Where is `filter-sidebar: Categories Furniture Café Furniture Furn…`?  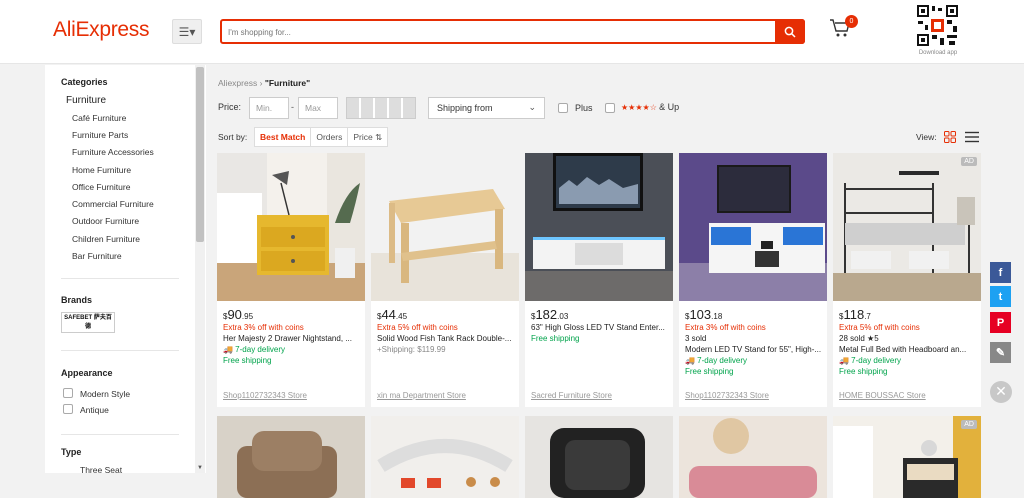
filter-sidebar: Categories Furniture Café Furniture Furn… is located at coordinates (125, 269).